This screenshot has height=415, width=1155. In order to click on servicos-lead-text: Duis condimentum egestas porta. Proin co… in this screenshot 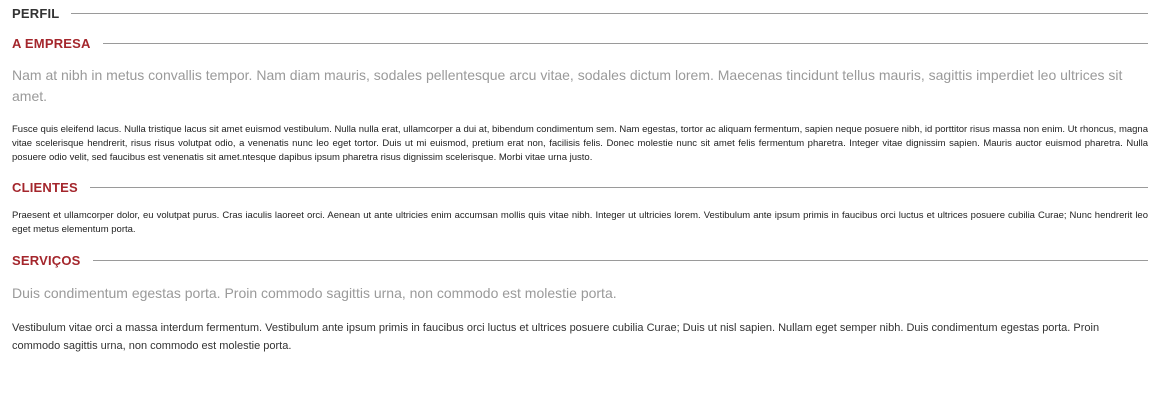, I will do `click(314, 293)`.